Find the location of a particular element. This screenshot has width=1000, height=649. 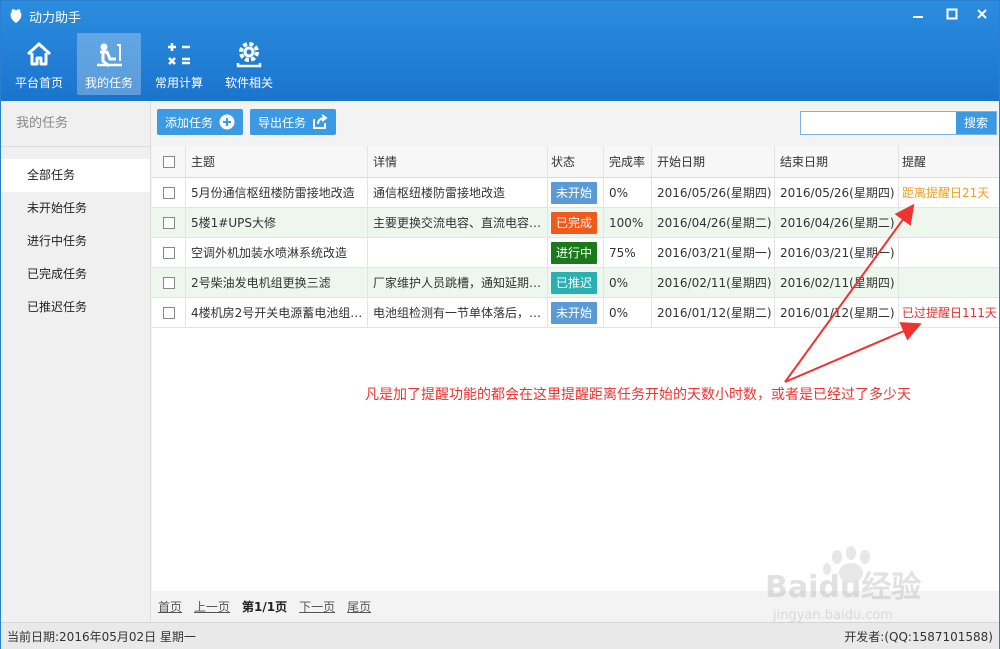

plus-circle-icon is located at coordinates (227, 122).